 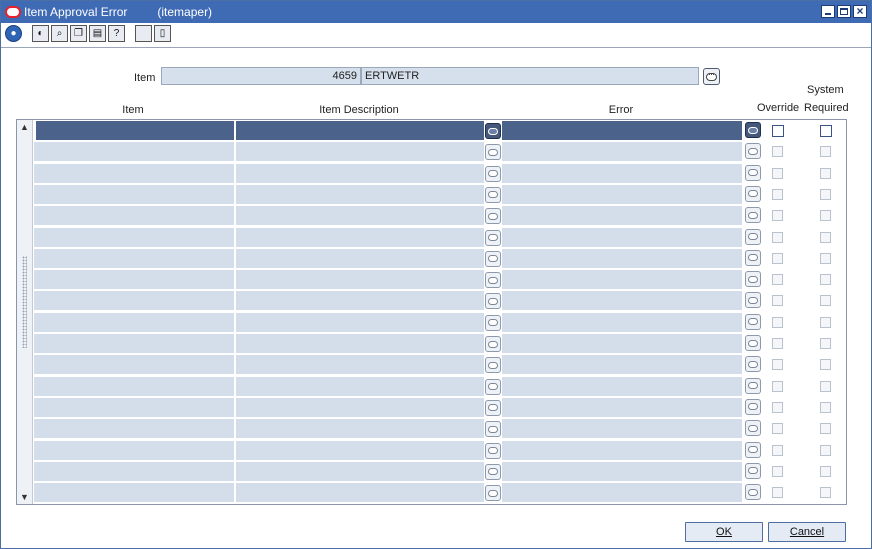 I want to click on minimize-icon, so click(x=828, y=11).